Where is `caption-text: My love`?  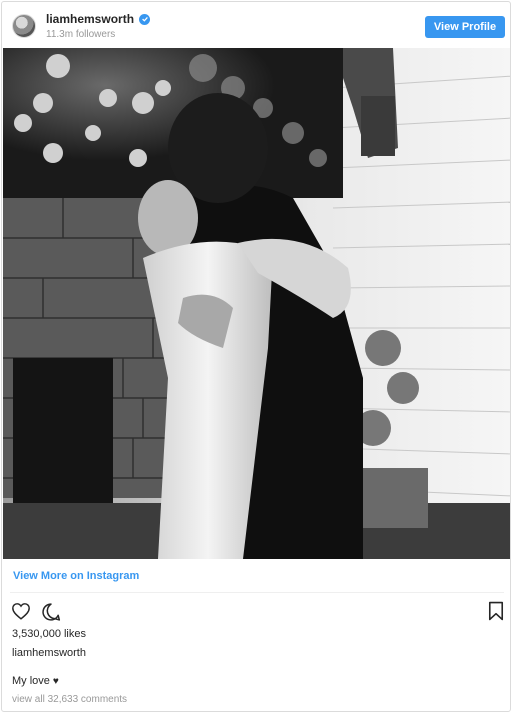 caption-text: My love is located at coordinates (31, 681).